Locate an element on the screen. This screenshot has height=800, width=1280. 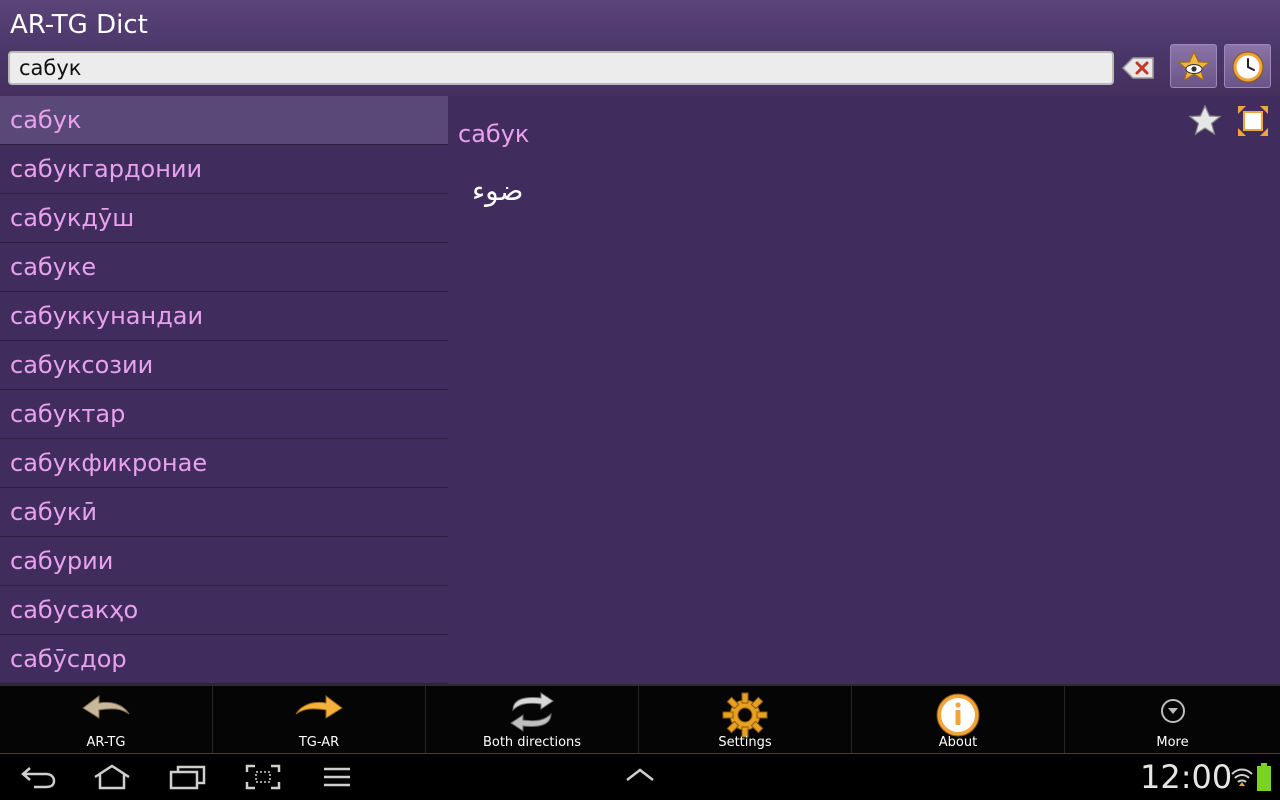
chevron-up-icon is located at coordinates (640, 775).